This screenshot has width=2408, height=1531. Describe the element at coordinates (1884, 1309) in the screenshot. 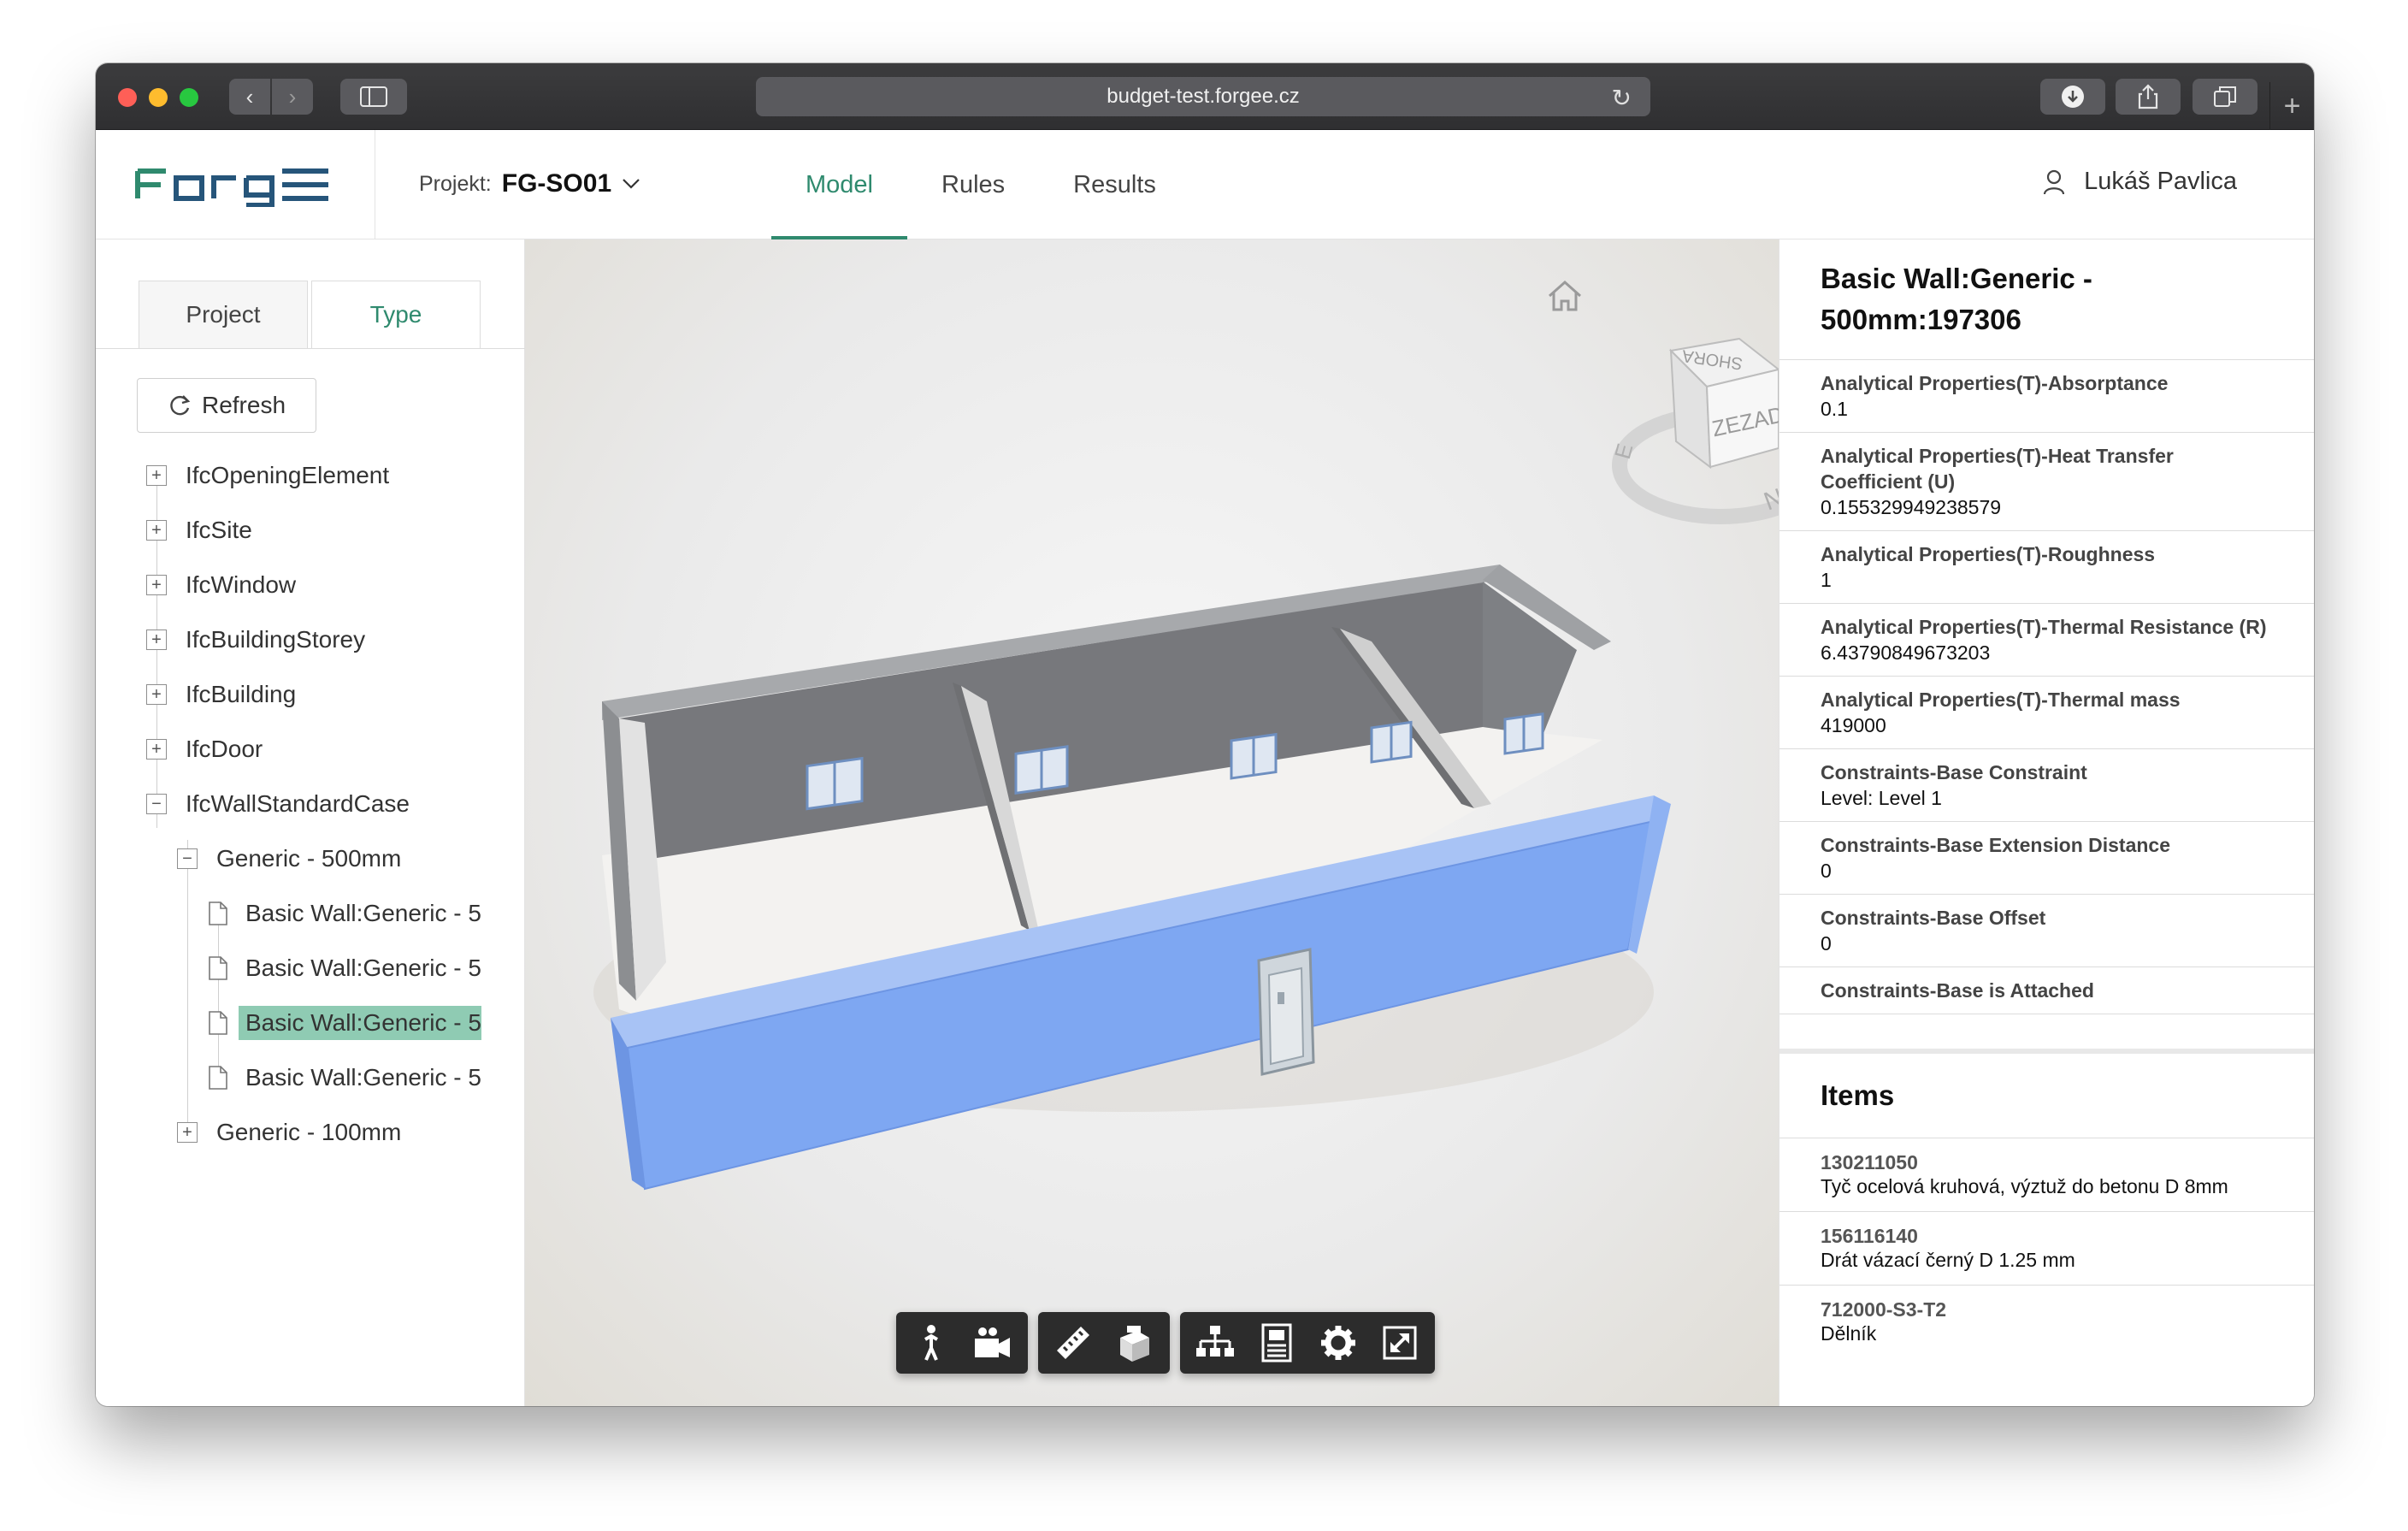

I see `item-code: 712000-S3-T2` at that location.